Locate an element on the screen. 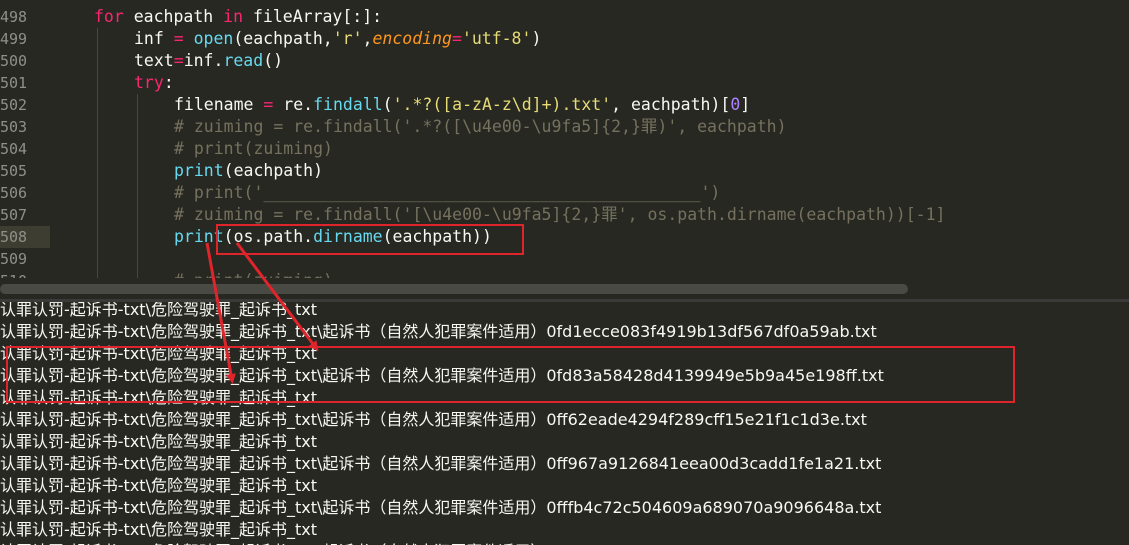 The width and height of the screenshot is (1129, 545). code-highlight-box is located at coordinates (370, 239).